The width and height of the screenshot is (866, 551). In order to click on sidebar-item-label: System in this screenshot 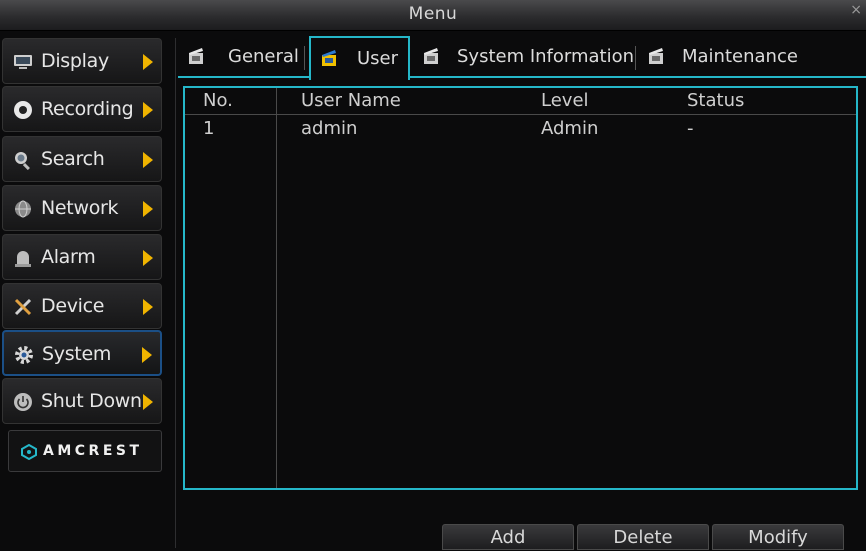, I will do `click(77, 354)`.